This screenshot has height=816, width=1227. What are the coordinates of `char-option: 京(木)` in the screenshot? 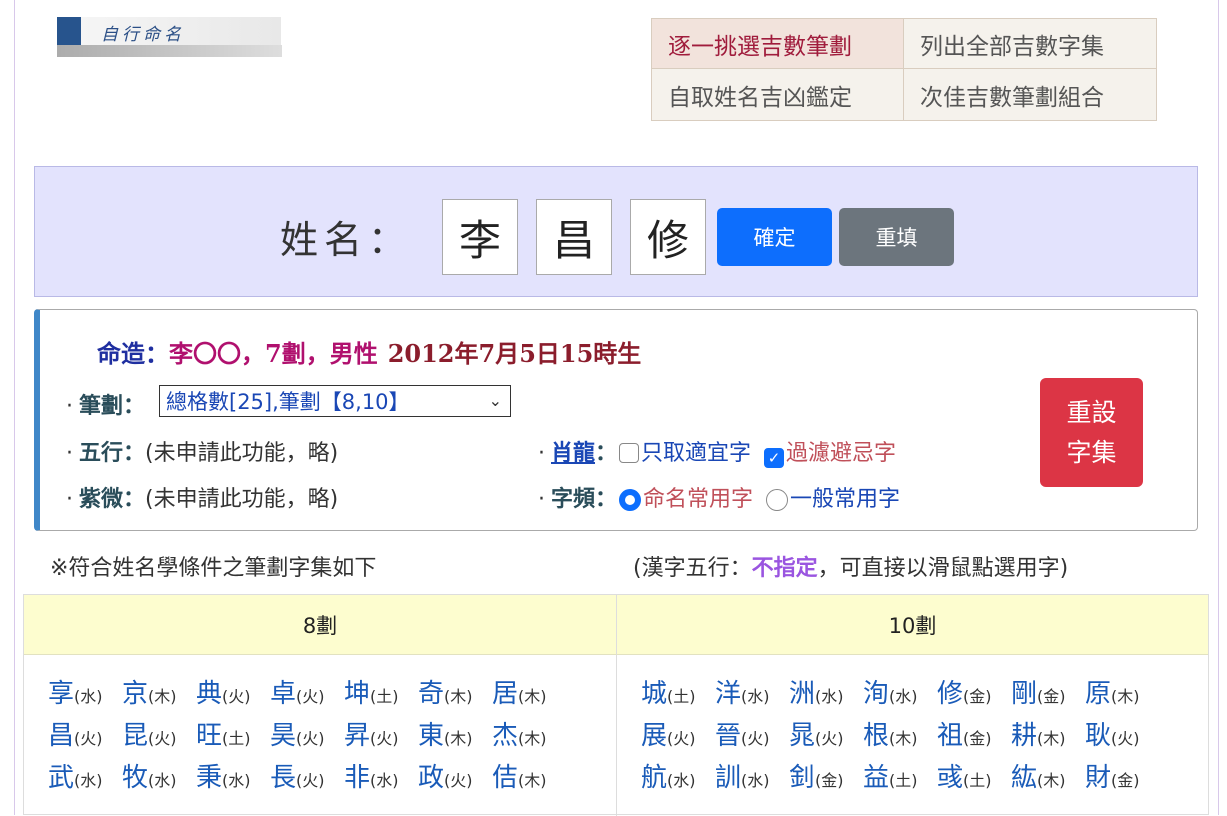 It's located at (159, 693).